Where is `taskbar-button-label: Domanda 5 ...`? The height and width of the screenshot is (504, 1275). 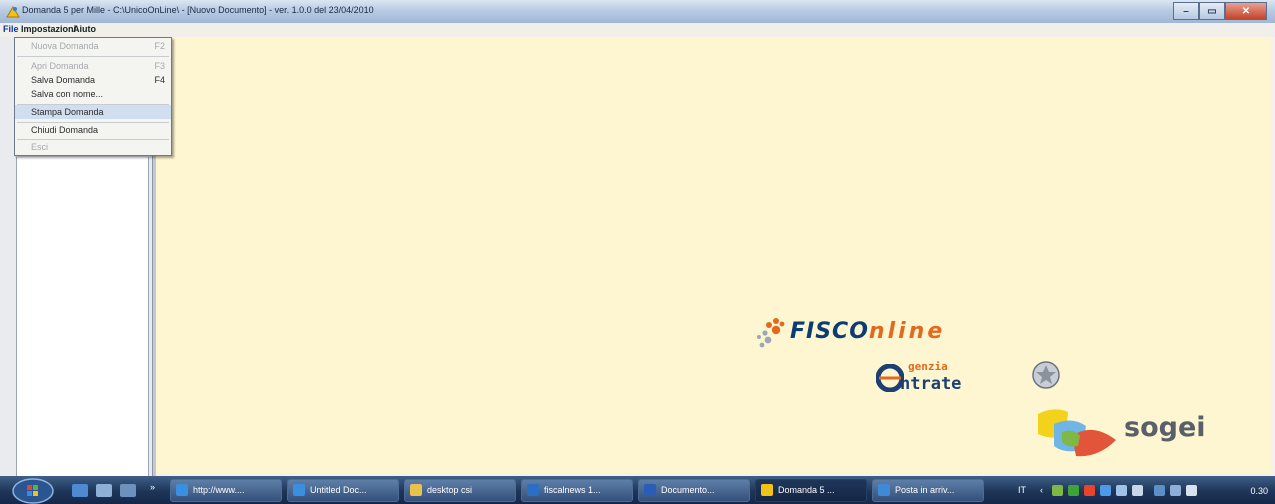
taskbar-button-label: Domanda 5 ... is located at coordinates (806, 490).